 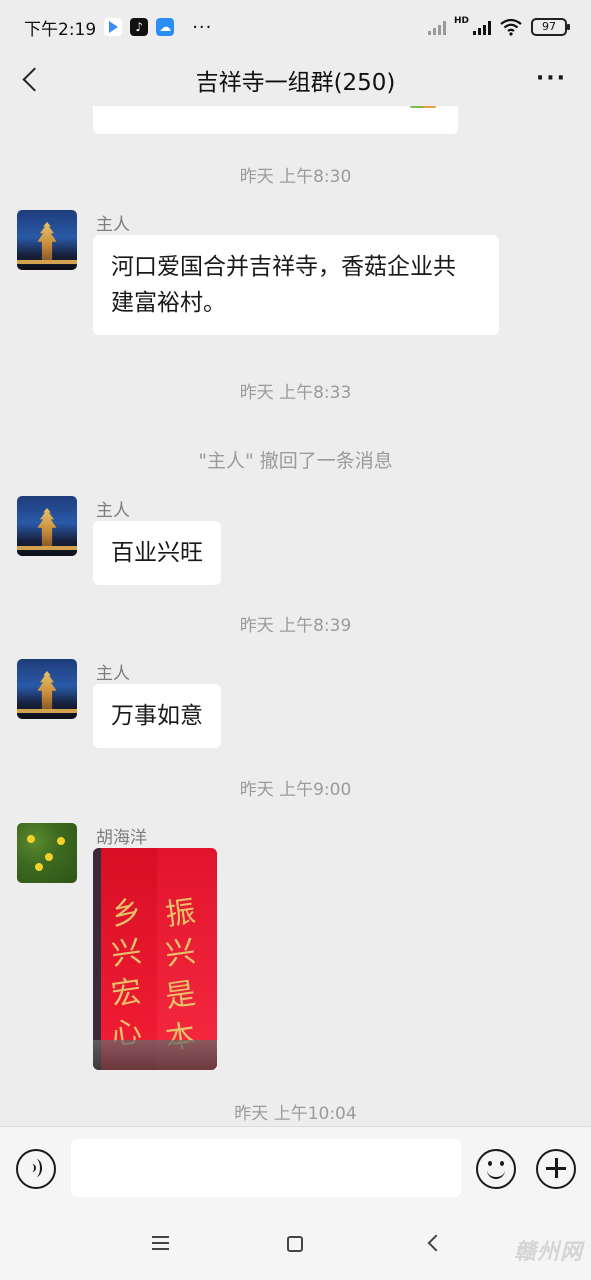 I want to click on cloud-icon: ☁, so click(x=165, y=27).